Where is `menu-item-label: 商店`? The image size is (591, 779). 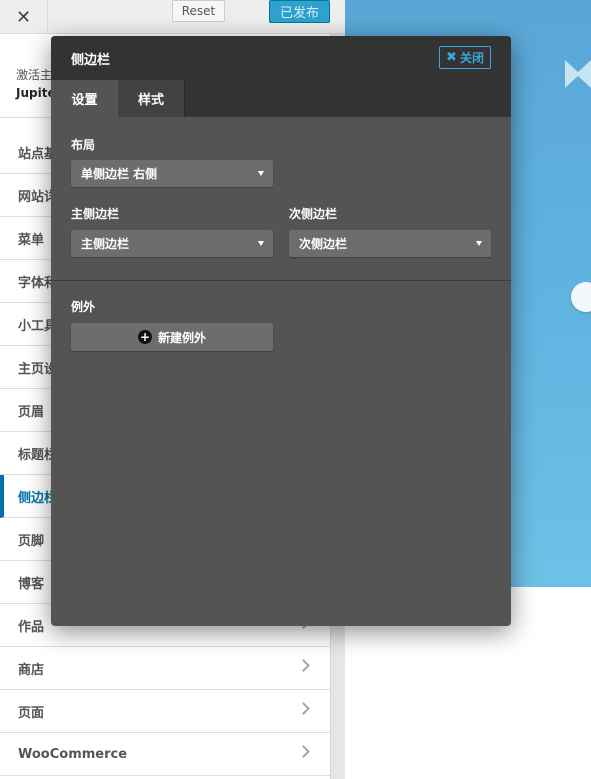 menu-item-label: 商店 is located at coordinates (31, 670).